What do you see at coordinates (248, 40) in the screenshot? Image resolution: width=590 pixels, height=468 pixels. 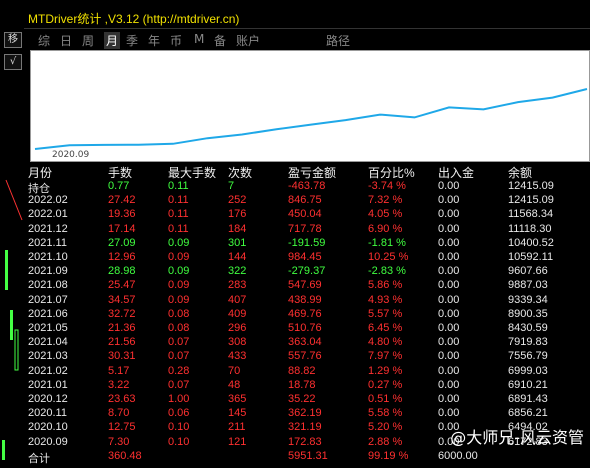 I see `tab-9: 账户` at bounding box center [248, 40].